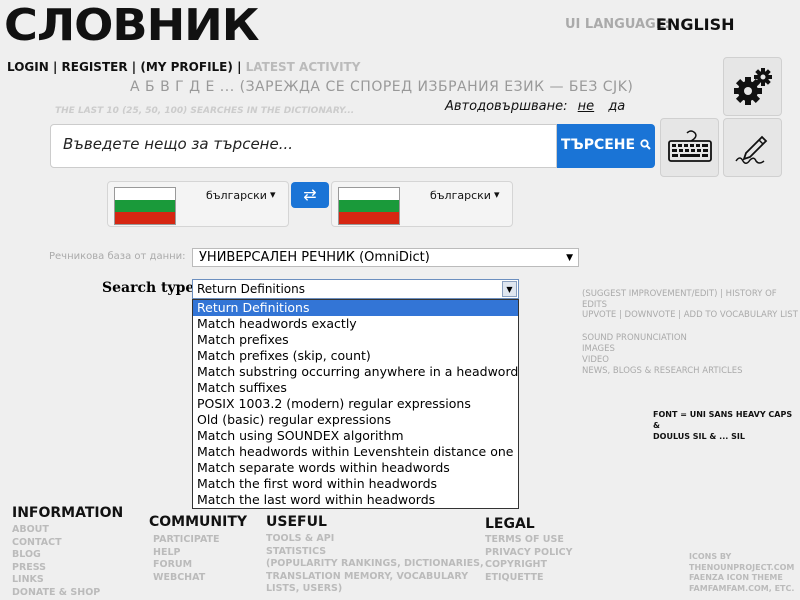  Describe the element at coordinates (303, 67) in the screenshot. I see `latest-activity-link: LATEST ACTIVITY` at that location.